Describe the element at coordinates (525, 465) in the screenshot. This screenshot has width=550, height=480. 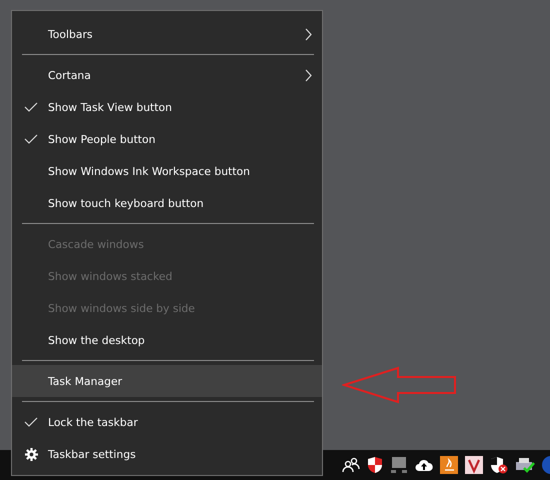
I see `printer-check-icon` at that location.